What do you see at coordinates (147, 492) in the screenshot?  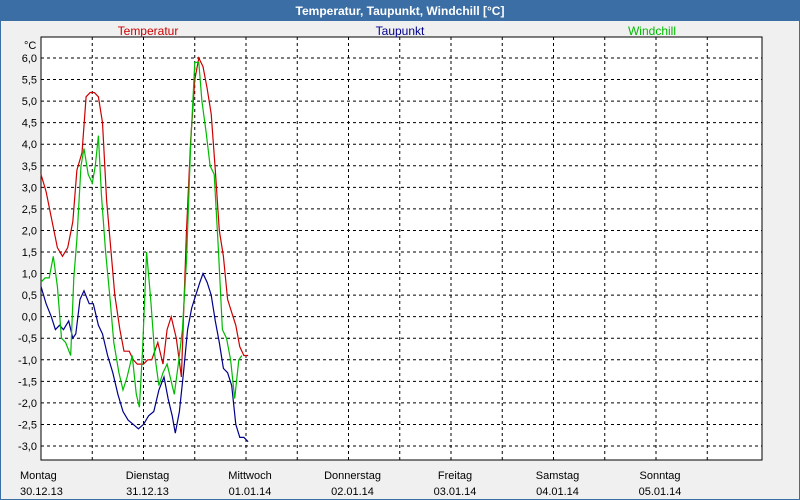 I see `x-tick-date: 31.12.13` at bounding box center [147, 492].